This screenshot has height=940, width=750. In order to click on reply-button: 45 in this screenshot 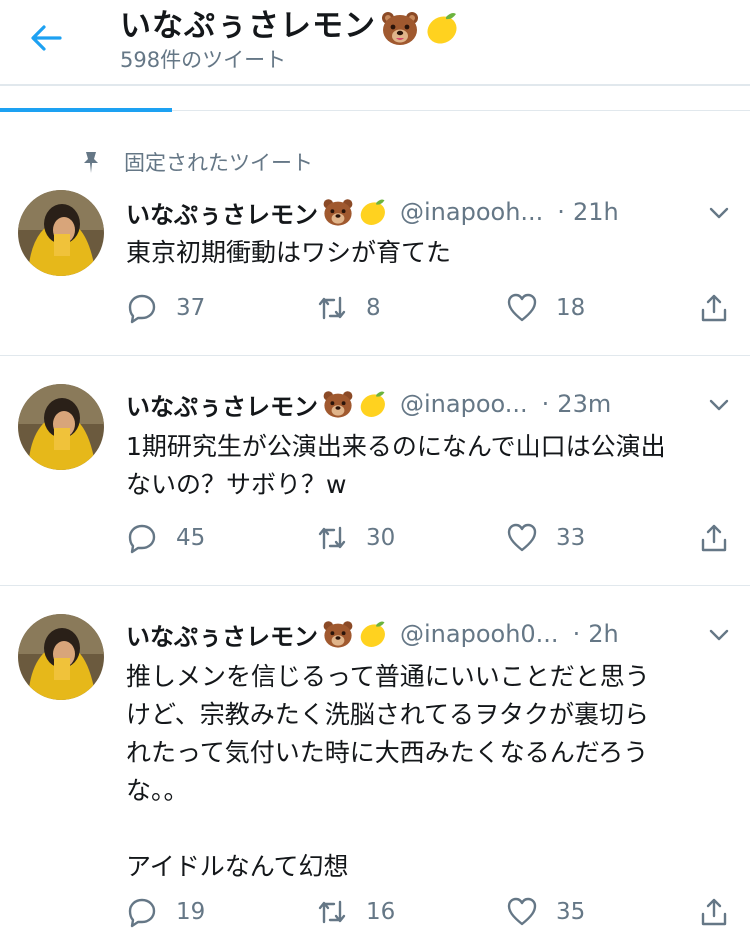, I will do `click(165, 538)`.